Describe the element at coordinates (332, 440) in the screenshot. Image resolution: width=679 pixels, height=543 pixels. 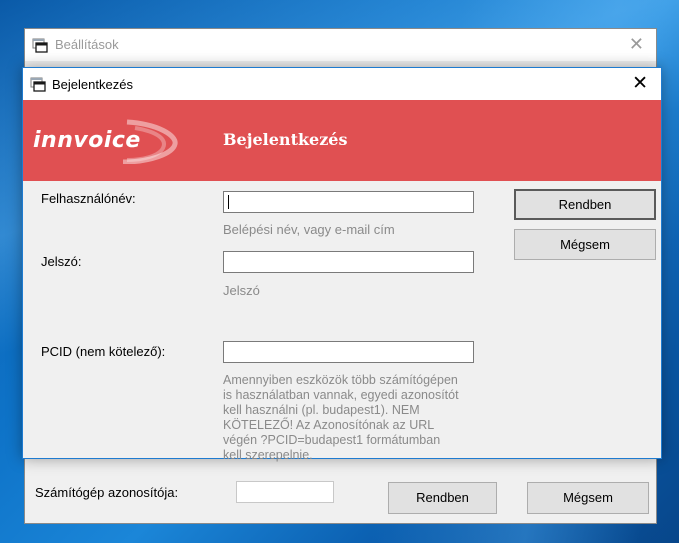
I see `pcid-hint-line: végén ?PCID=budapest1 formátumban` at that location.